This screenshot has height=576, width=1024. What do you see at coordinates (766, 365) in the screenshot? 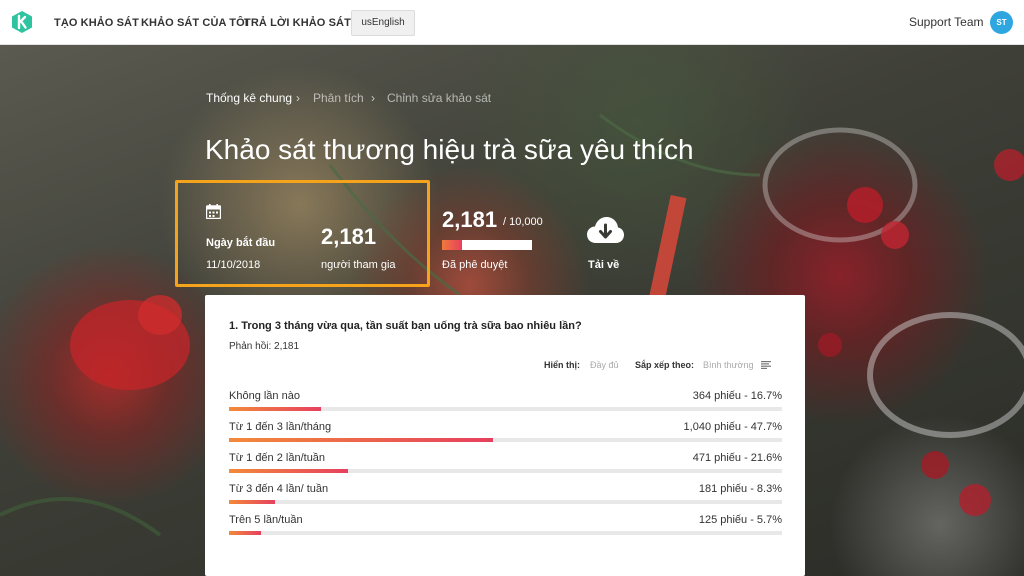
I see `sort-lines-icon` at bounding box center [766, 365].